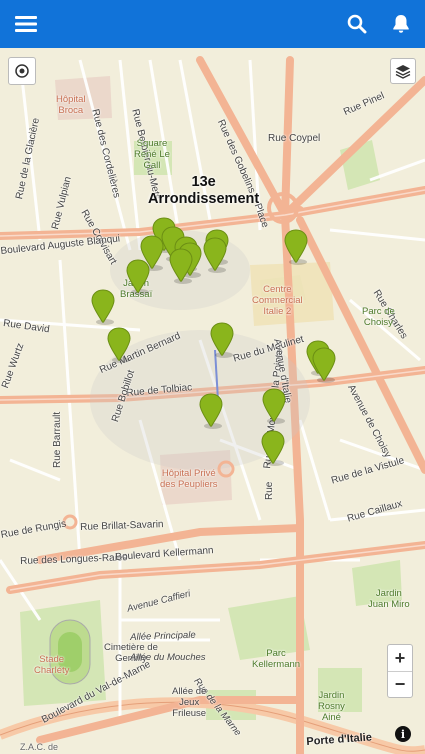 Image resolution: width=425 pixels, height=754 pixels. I want to click on street-label-coypel: Rue Coypel, so click(294, 138).